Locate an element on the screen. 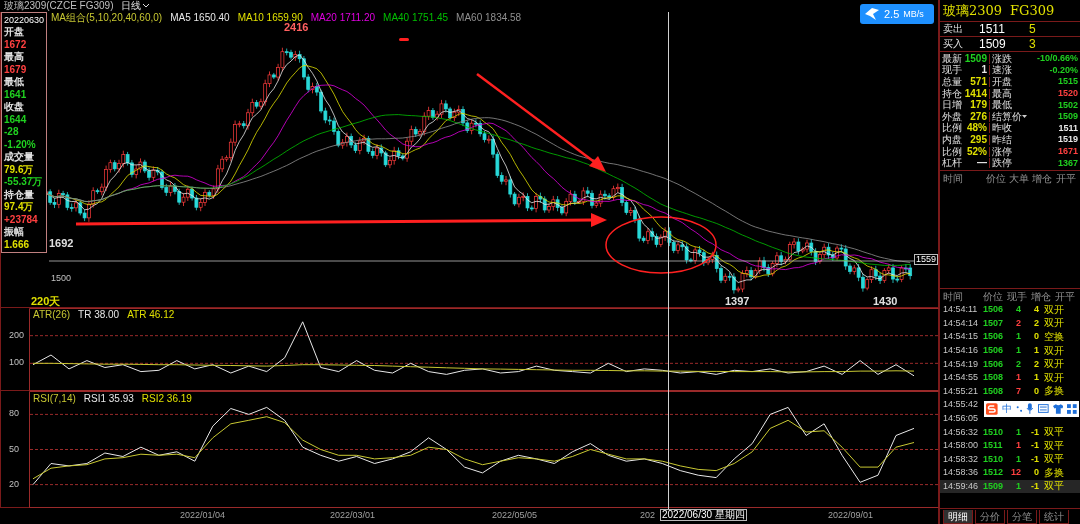 The width and height of the screenshot is (1080, 524). tick-type: 双平 is located at coordinates (1054, 459).